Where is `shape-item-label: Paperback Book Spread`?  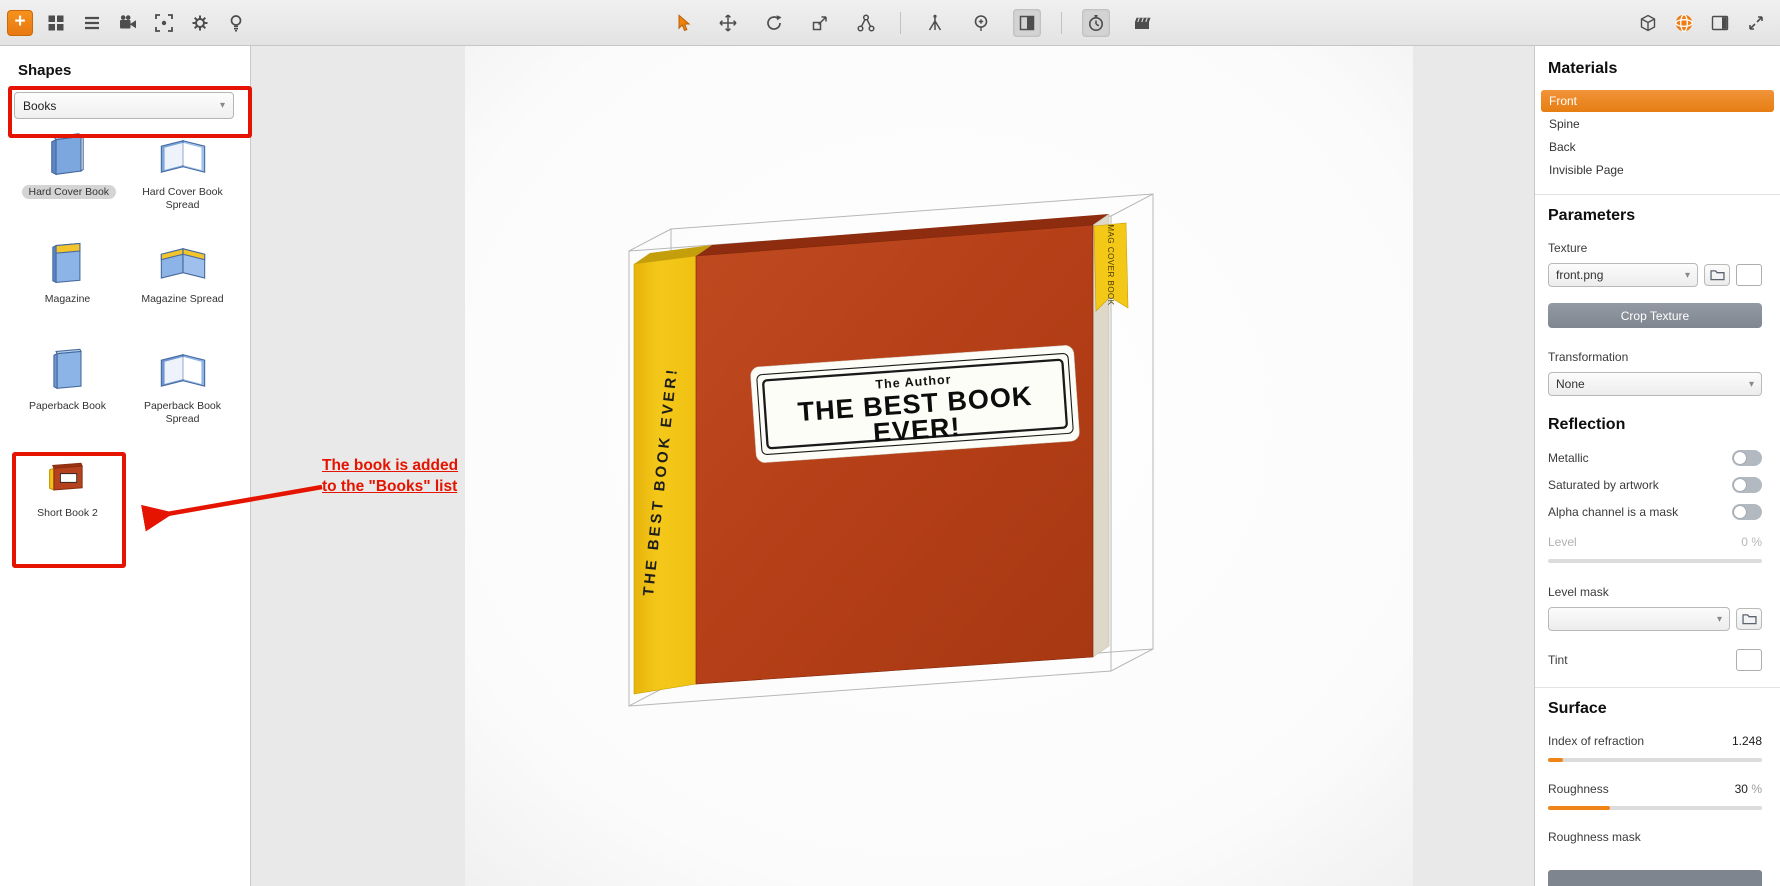
shape-item-label: Paperback Book Spread is located at coordinates (182, 413).